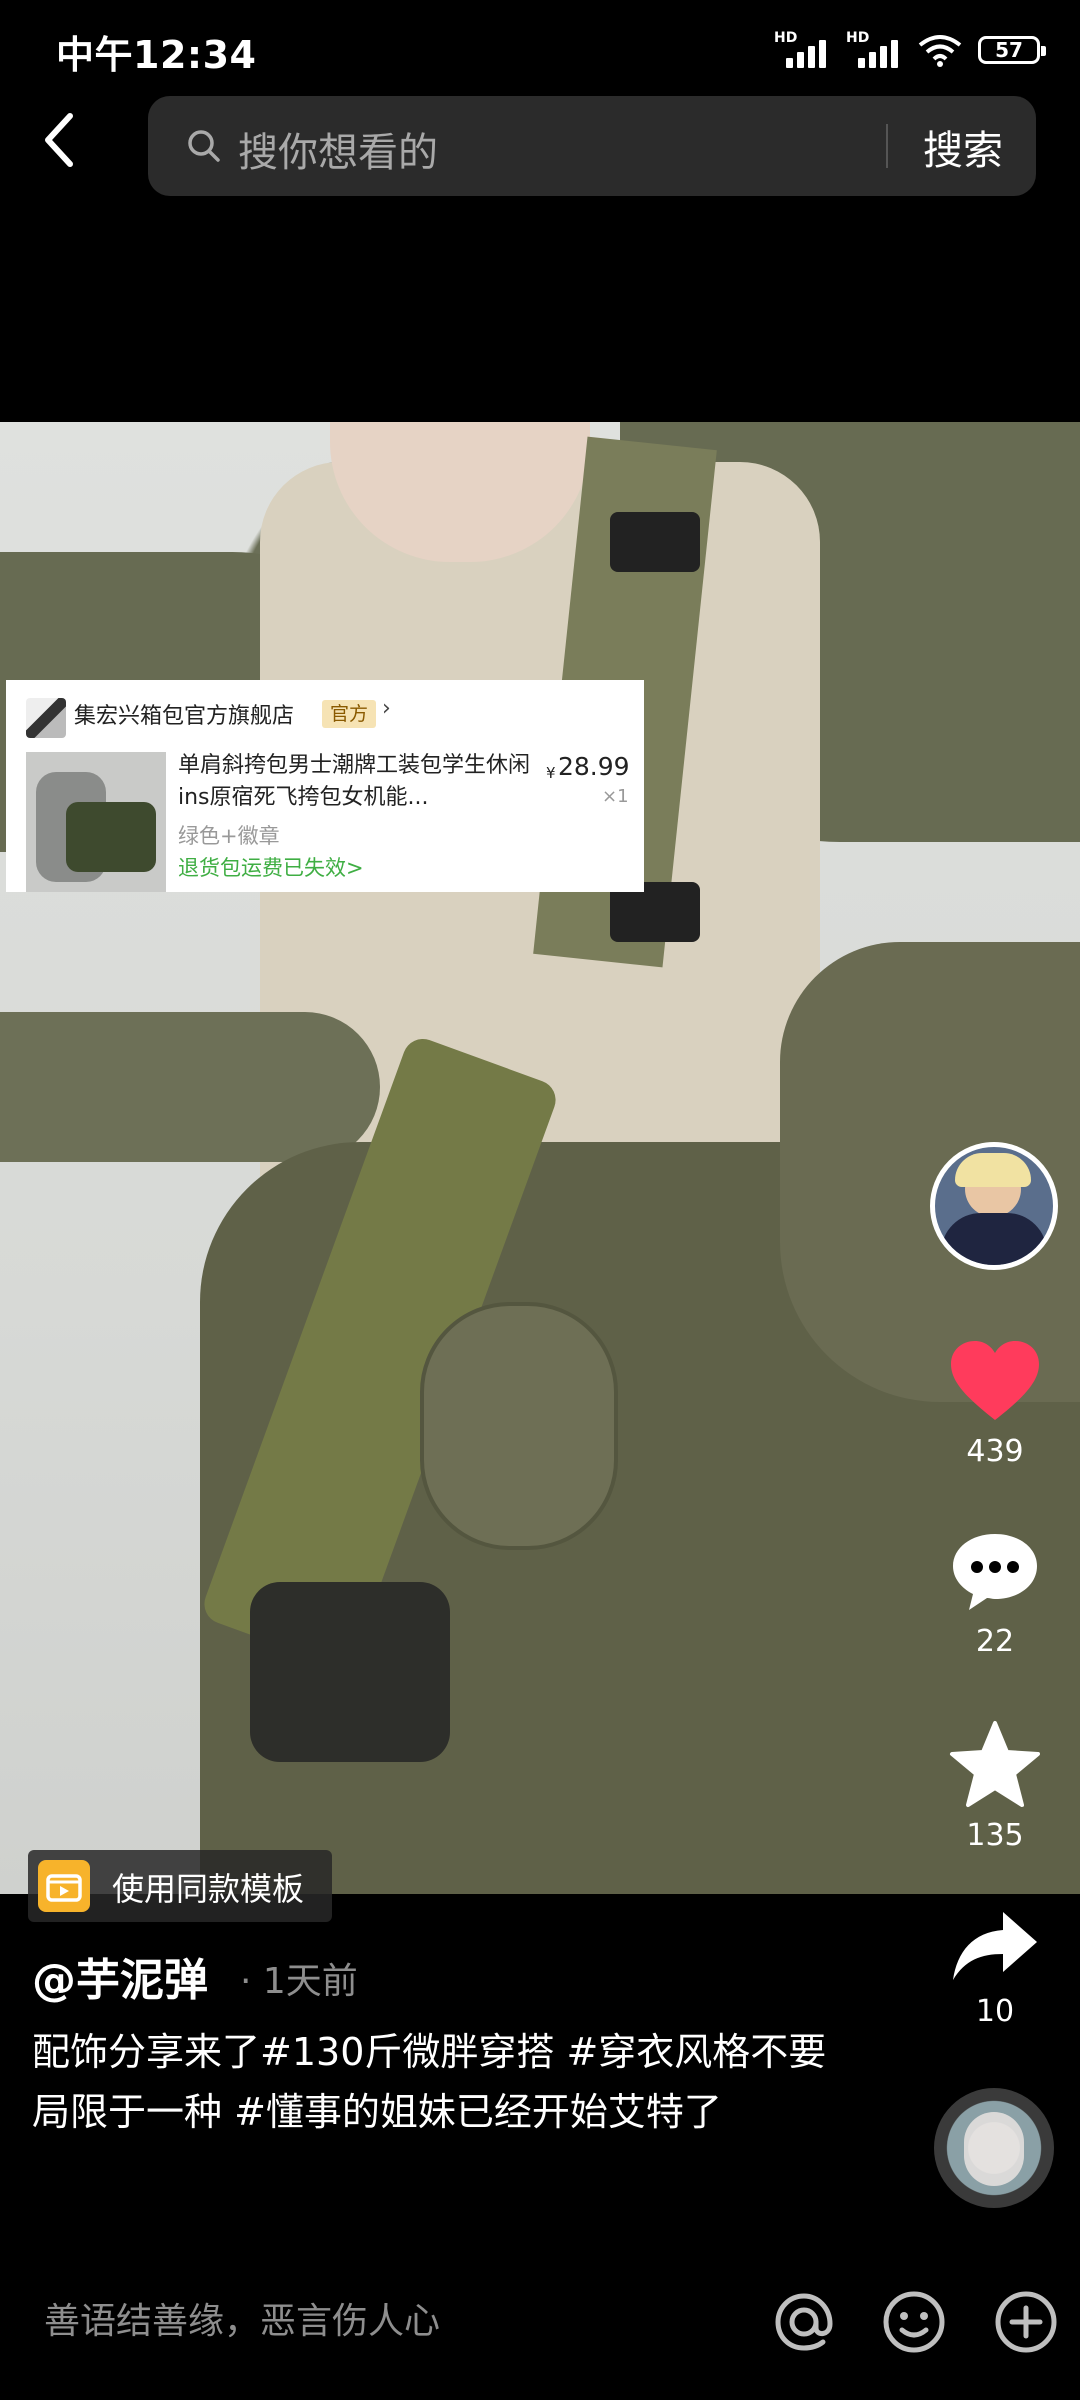  Describe the element at coordinates (995, 1835) in the screenshot. I see `favorite-count: 135` at that location.